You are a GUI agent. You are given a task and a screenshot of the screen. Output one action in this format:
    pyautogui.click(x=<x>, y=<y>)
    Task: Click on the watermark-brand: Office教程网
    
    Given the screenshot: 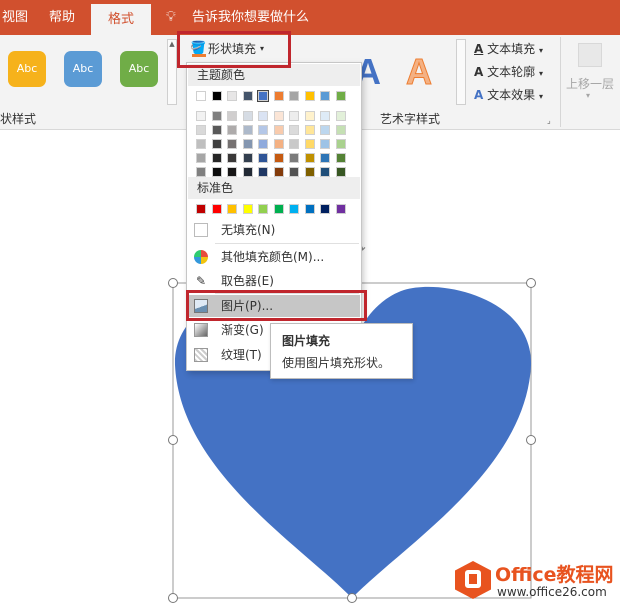 What is the action you would take?
    pyautogui.click(x=554, y=575)
    